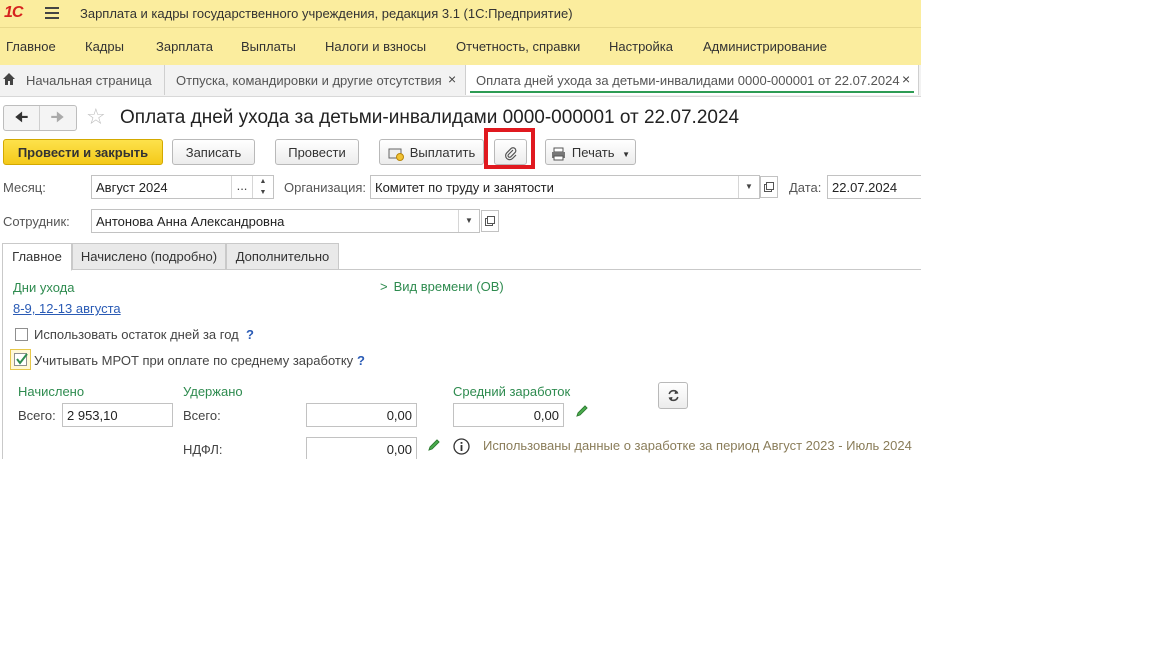 The width and height of the screenshot is (1152, 648). I want to click on ndfl-field: 0,00, so click(361, 448).